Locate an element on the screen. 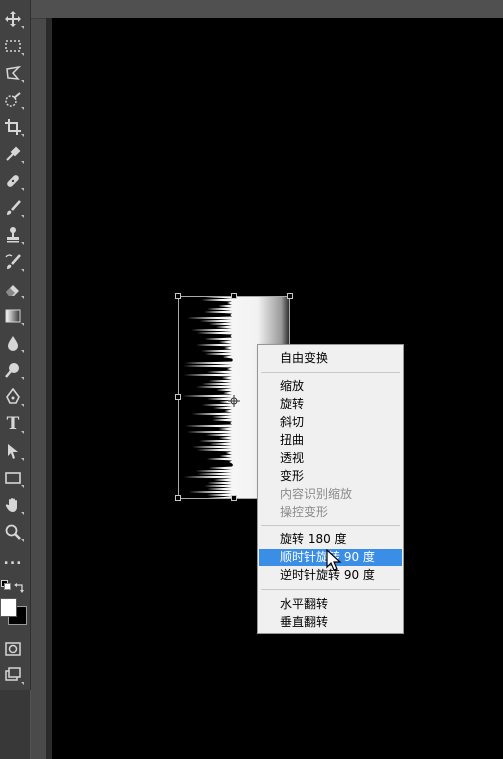 This screenshot has height=759, width=503. healing-brush-tool-icon is located at coordinates (13, 181).